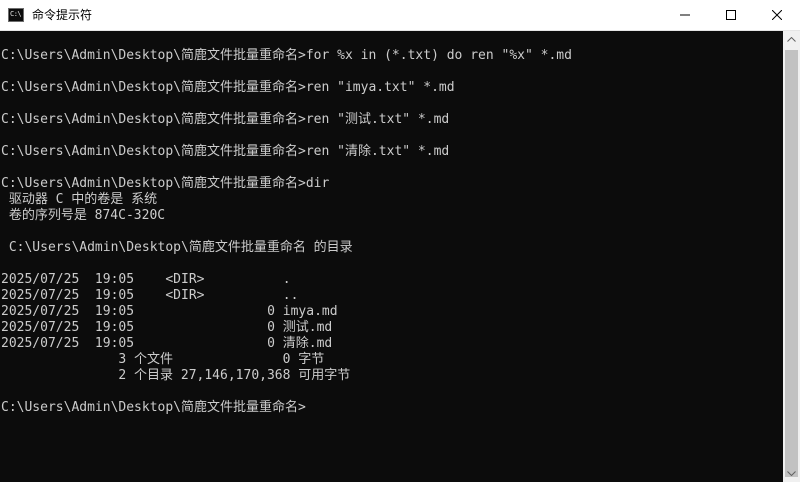 The image size is (800, 482). I want to click on console-line-13: C:\Users\Admin\Desktop\简鹿文件批量重命名 的目录, so click(177, 247).